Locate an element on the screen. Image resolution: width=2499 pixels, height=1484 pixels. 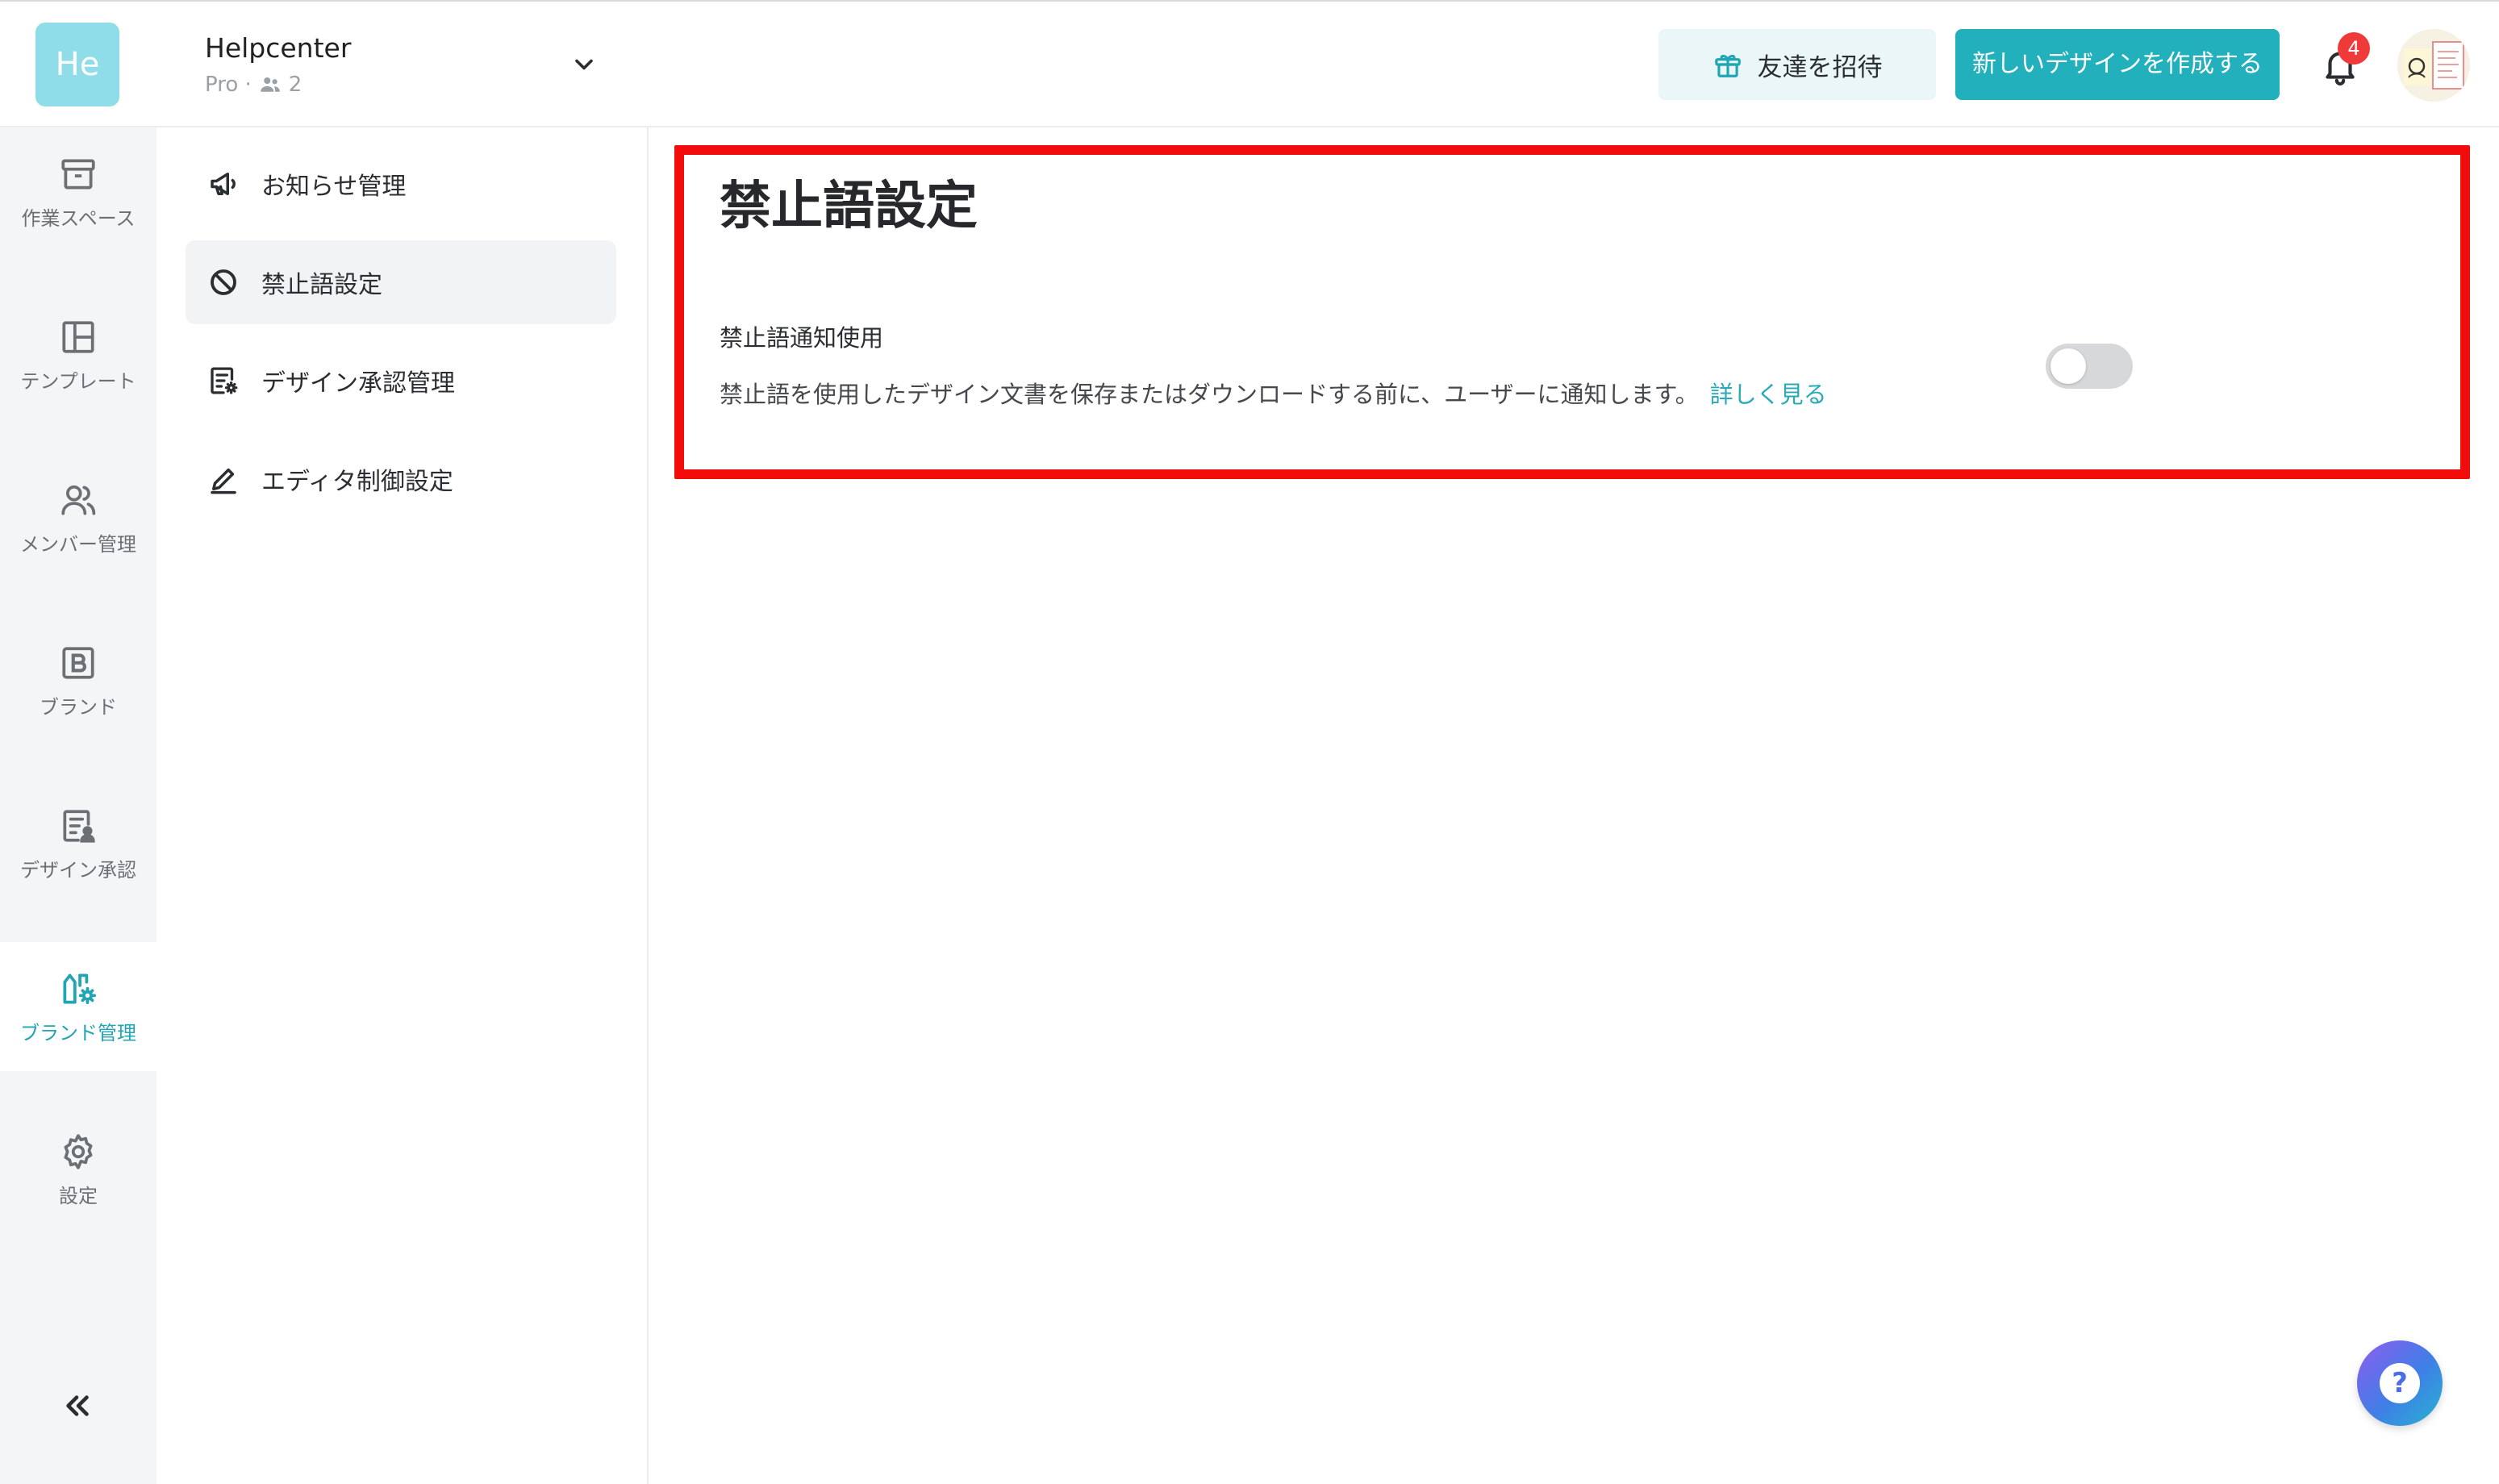
subnav-item-prohibited-words: 禁止語設定 is located at coordinates (401, 282).